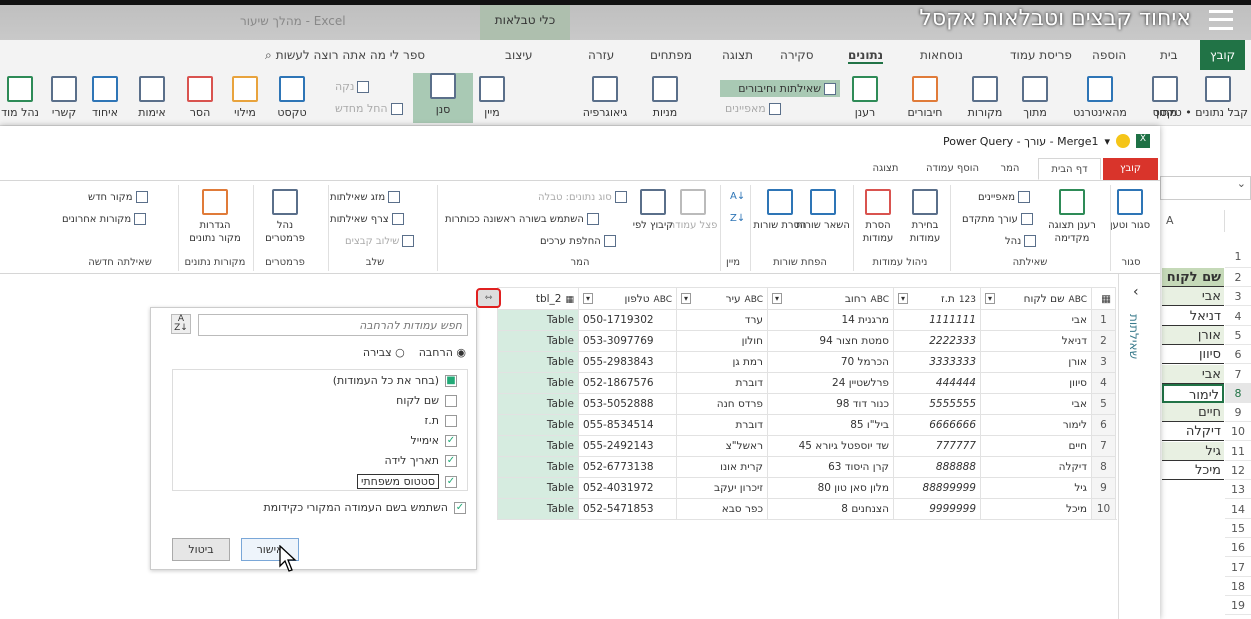  What do you see at coordinates (1193, 393) in the screenshot?
I see `sheet-cell: לימור` at bounding box center [1193, 393].